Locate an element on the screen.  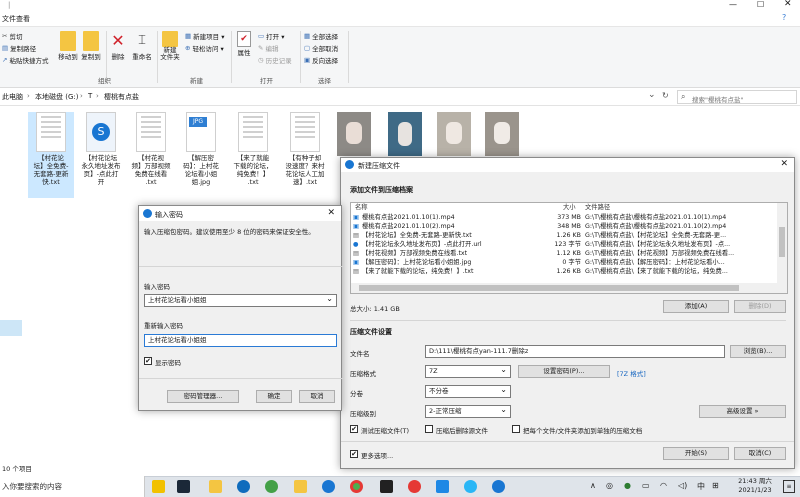
scrollbar is located at coordinates (782, 248).